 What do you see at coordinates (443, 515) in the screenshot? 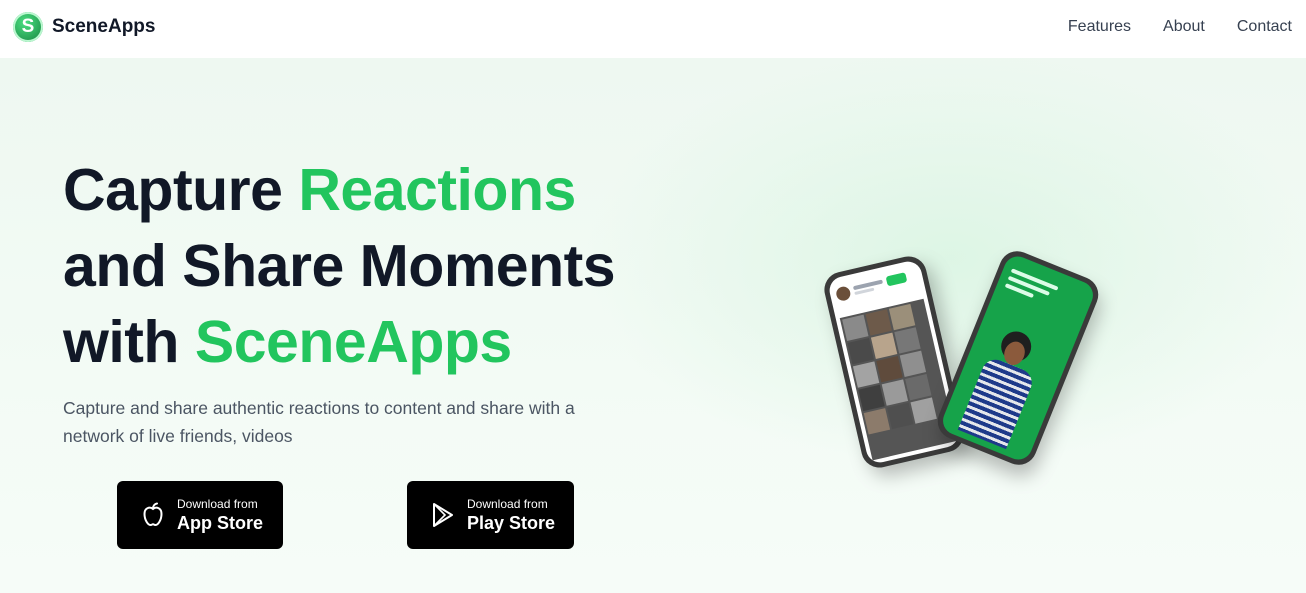
I see `play-icon` at bounding box center [443, 515].